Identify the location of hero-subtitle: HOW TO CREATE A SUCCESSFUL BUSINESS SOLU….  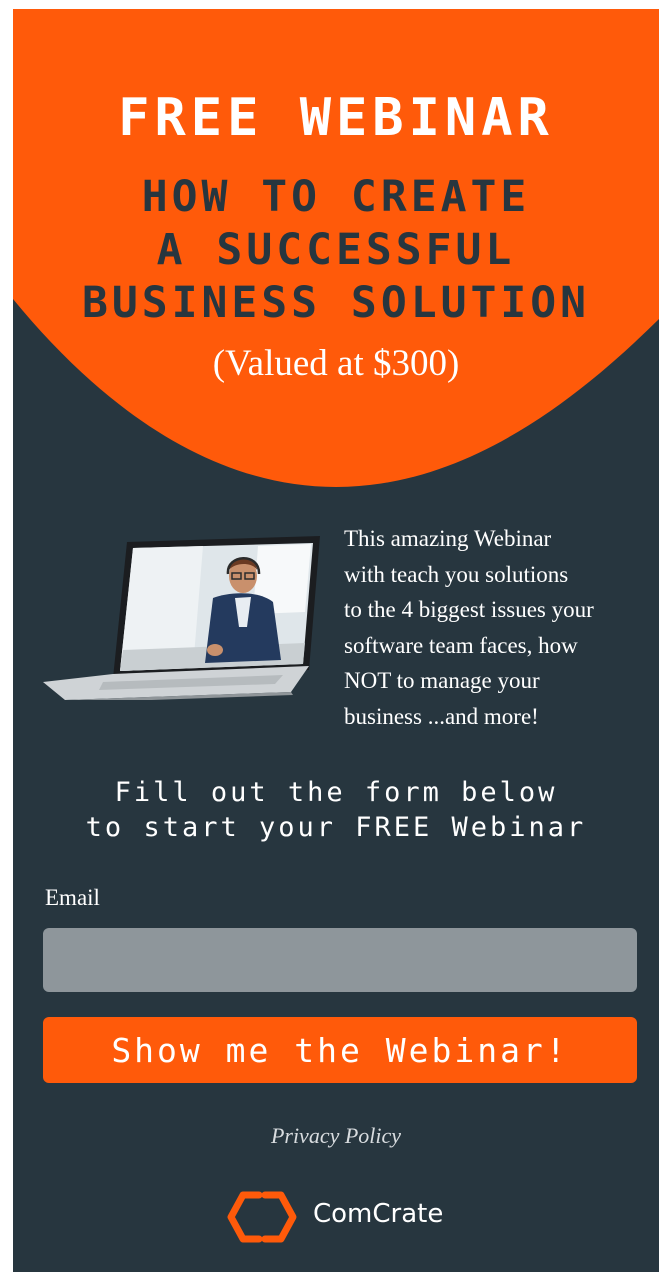
(336, 250).